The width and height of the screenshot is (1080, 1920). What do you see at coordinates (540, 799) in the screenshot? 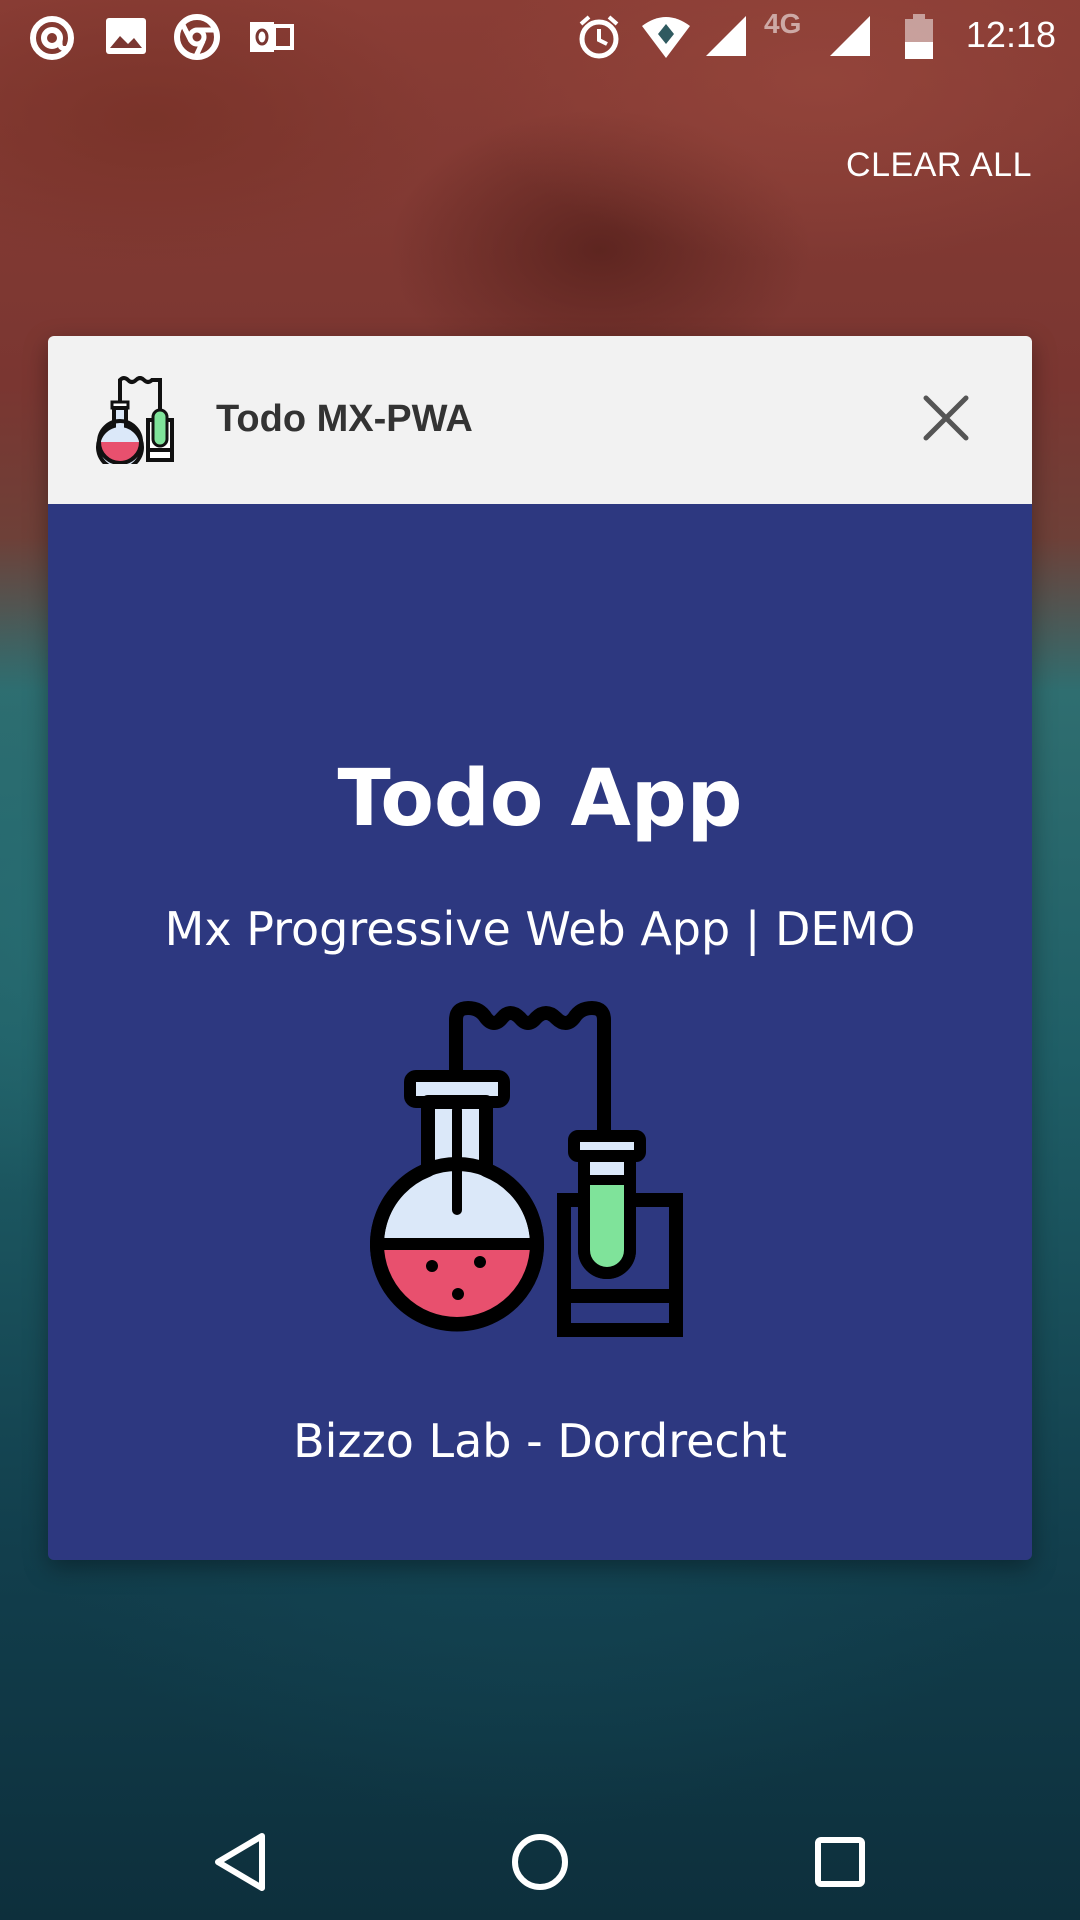
I see `splash-title: Todo App` at bounding box center [540, 799].